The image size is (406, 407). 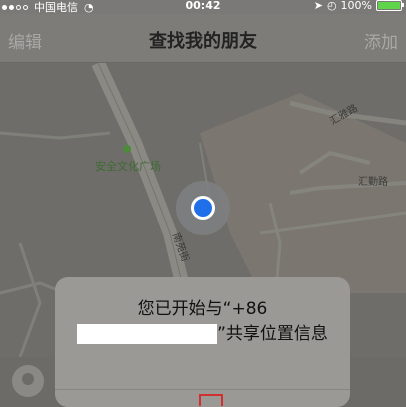 I want to click on status-right: ➤ ◴ 100%, so click(x=358, y=6).